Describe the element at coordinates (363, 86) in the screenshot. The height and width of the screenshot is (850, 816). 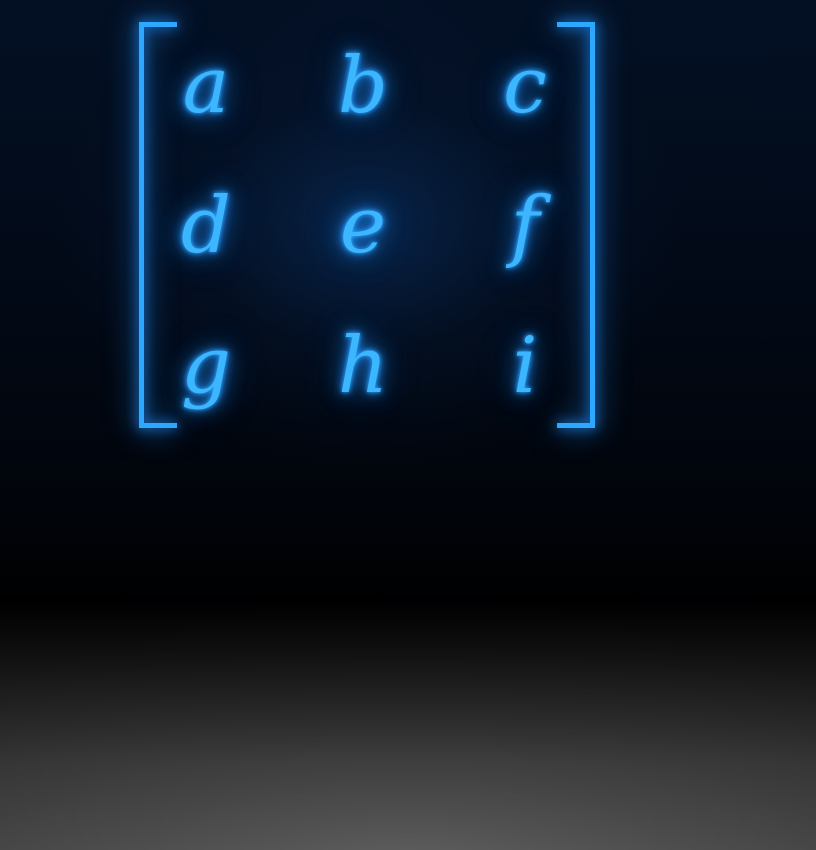
I see `matrix-cell-b: b` at that location.